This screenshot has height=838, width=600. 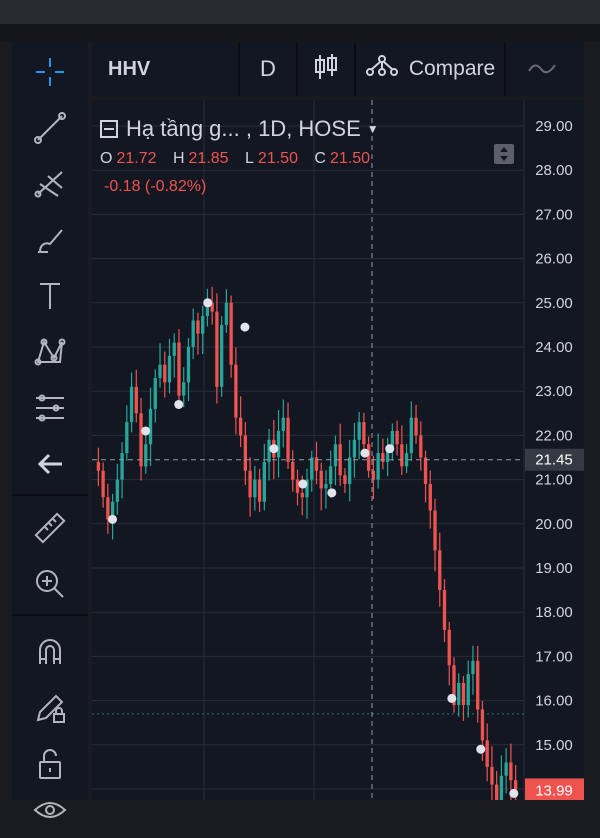 I want to click on indicators-button, so click(x=542, y=69).